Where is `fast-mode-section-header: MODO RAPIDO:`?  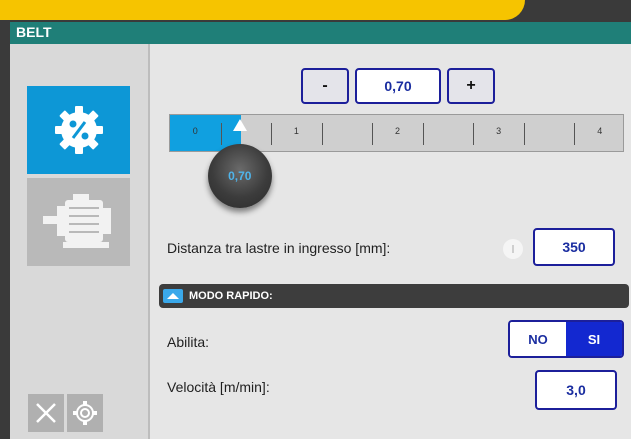
fast-mode-section-header: MODO RAPIDO: is located at coordinates (394, 296).